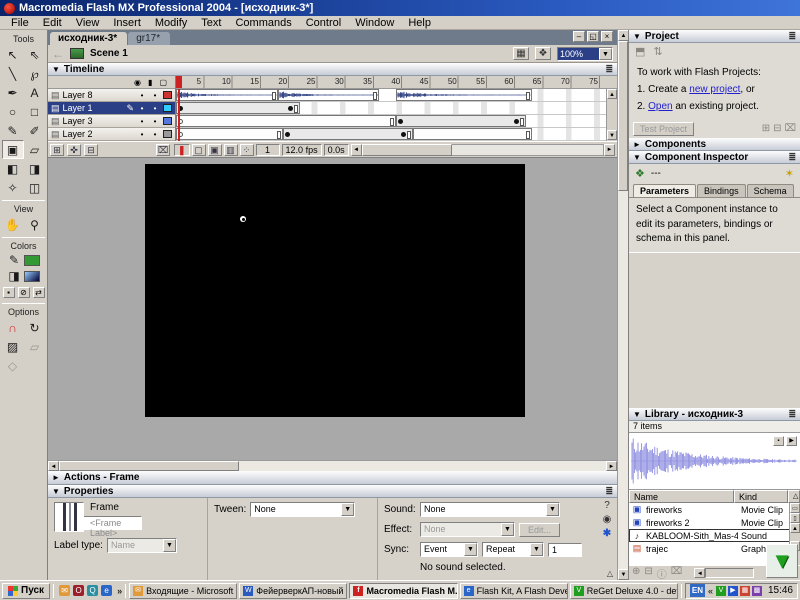  Describe the element at coordinates (35, 130) in the screenshot. I see `brush-tool: ✐` at that location.